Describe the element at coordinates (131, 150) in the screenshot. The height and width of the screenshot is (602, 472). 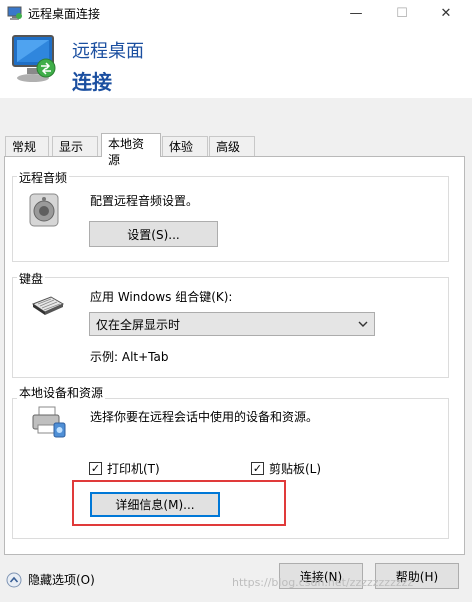
I see `tab-local-resources: 本地资源` at that location.